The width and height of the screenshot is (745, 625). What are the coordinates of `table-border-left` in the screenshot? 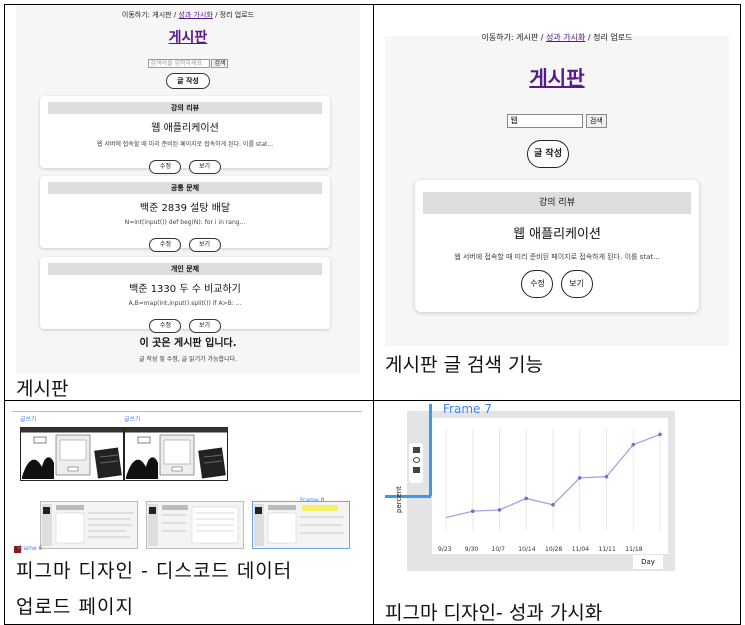 It's located at (4, 314).